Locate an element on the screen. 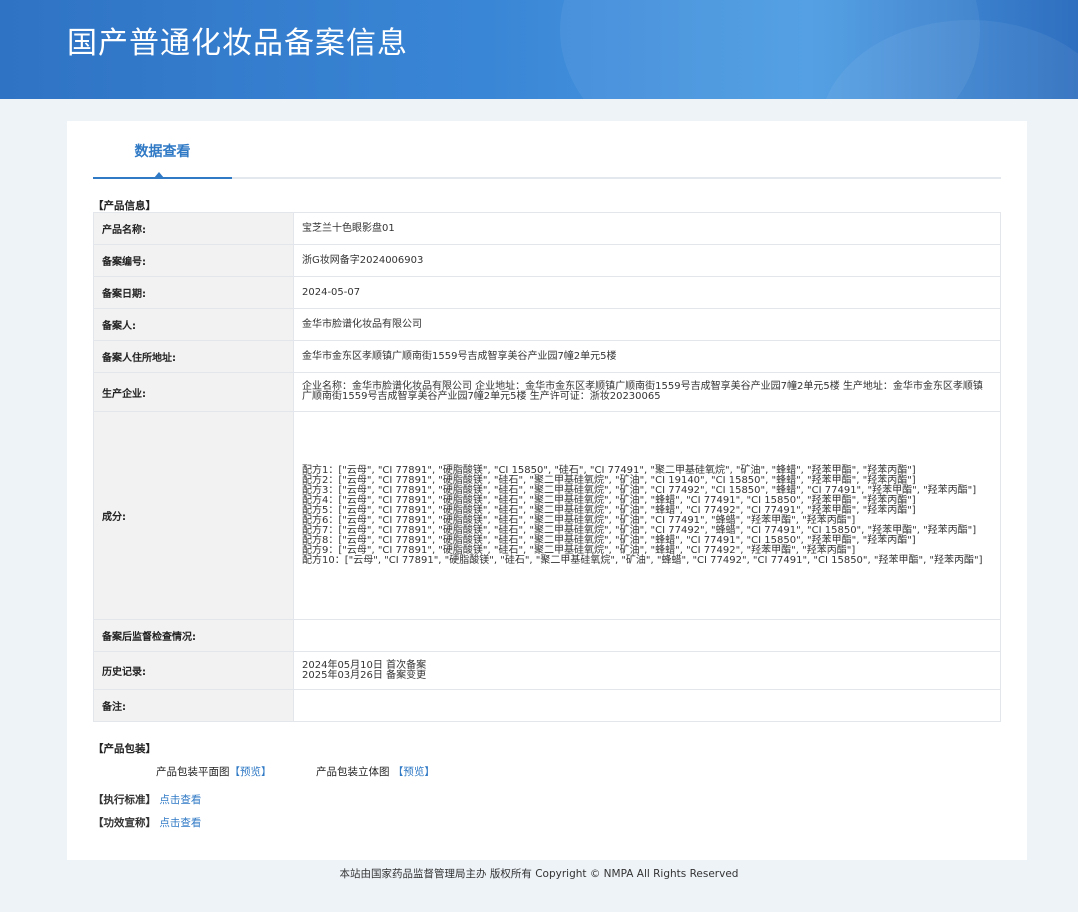 Image resolution: width=1078 pixels, height=912 pixels. row-label: 备案编号: is located at coordinates (193, 260).